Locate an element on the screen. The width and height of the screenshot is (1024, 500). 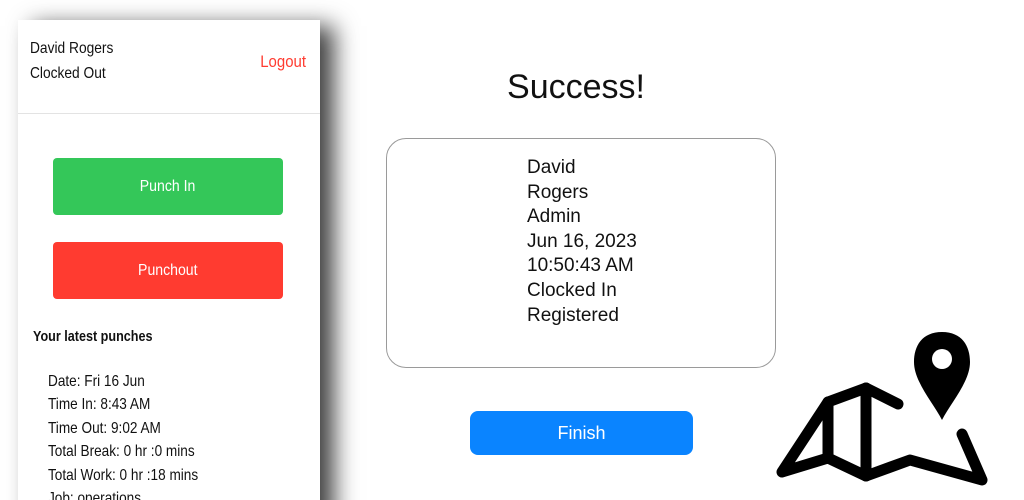
finish-button: Finish is located at coordinates (581, 433).